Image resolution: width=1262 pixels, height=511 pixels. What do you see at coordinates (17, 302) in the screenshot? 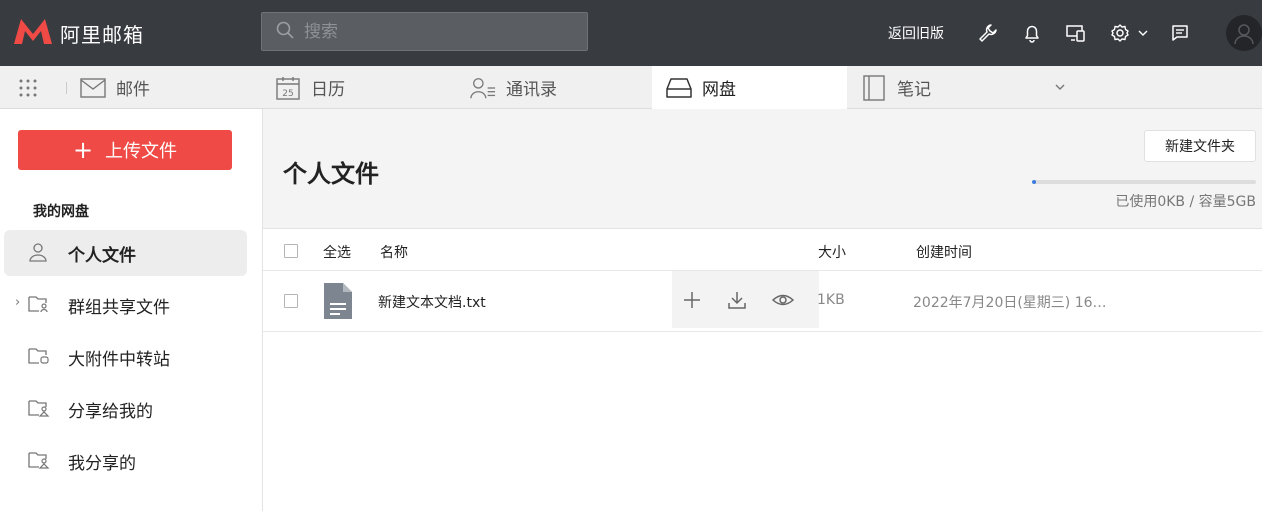
I see `chevron-right-icon: ›` at bounding box center [17, 302].